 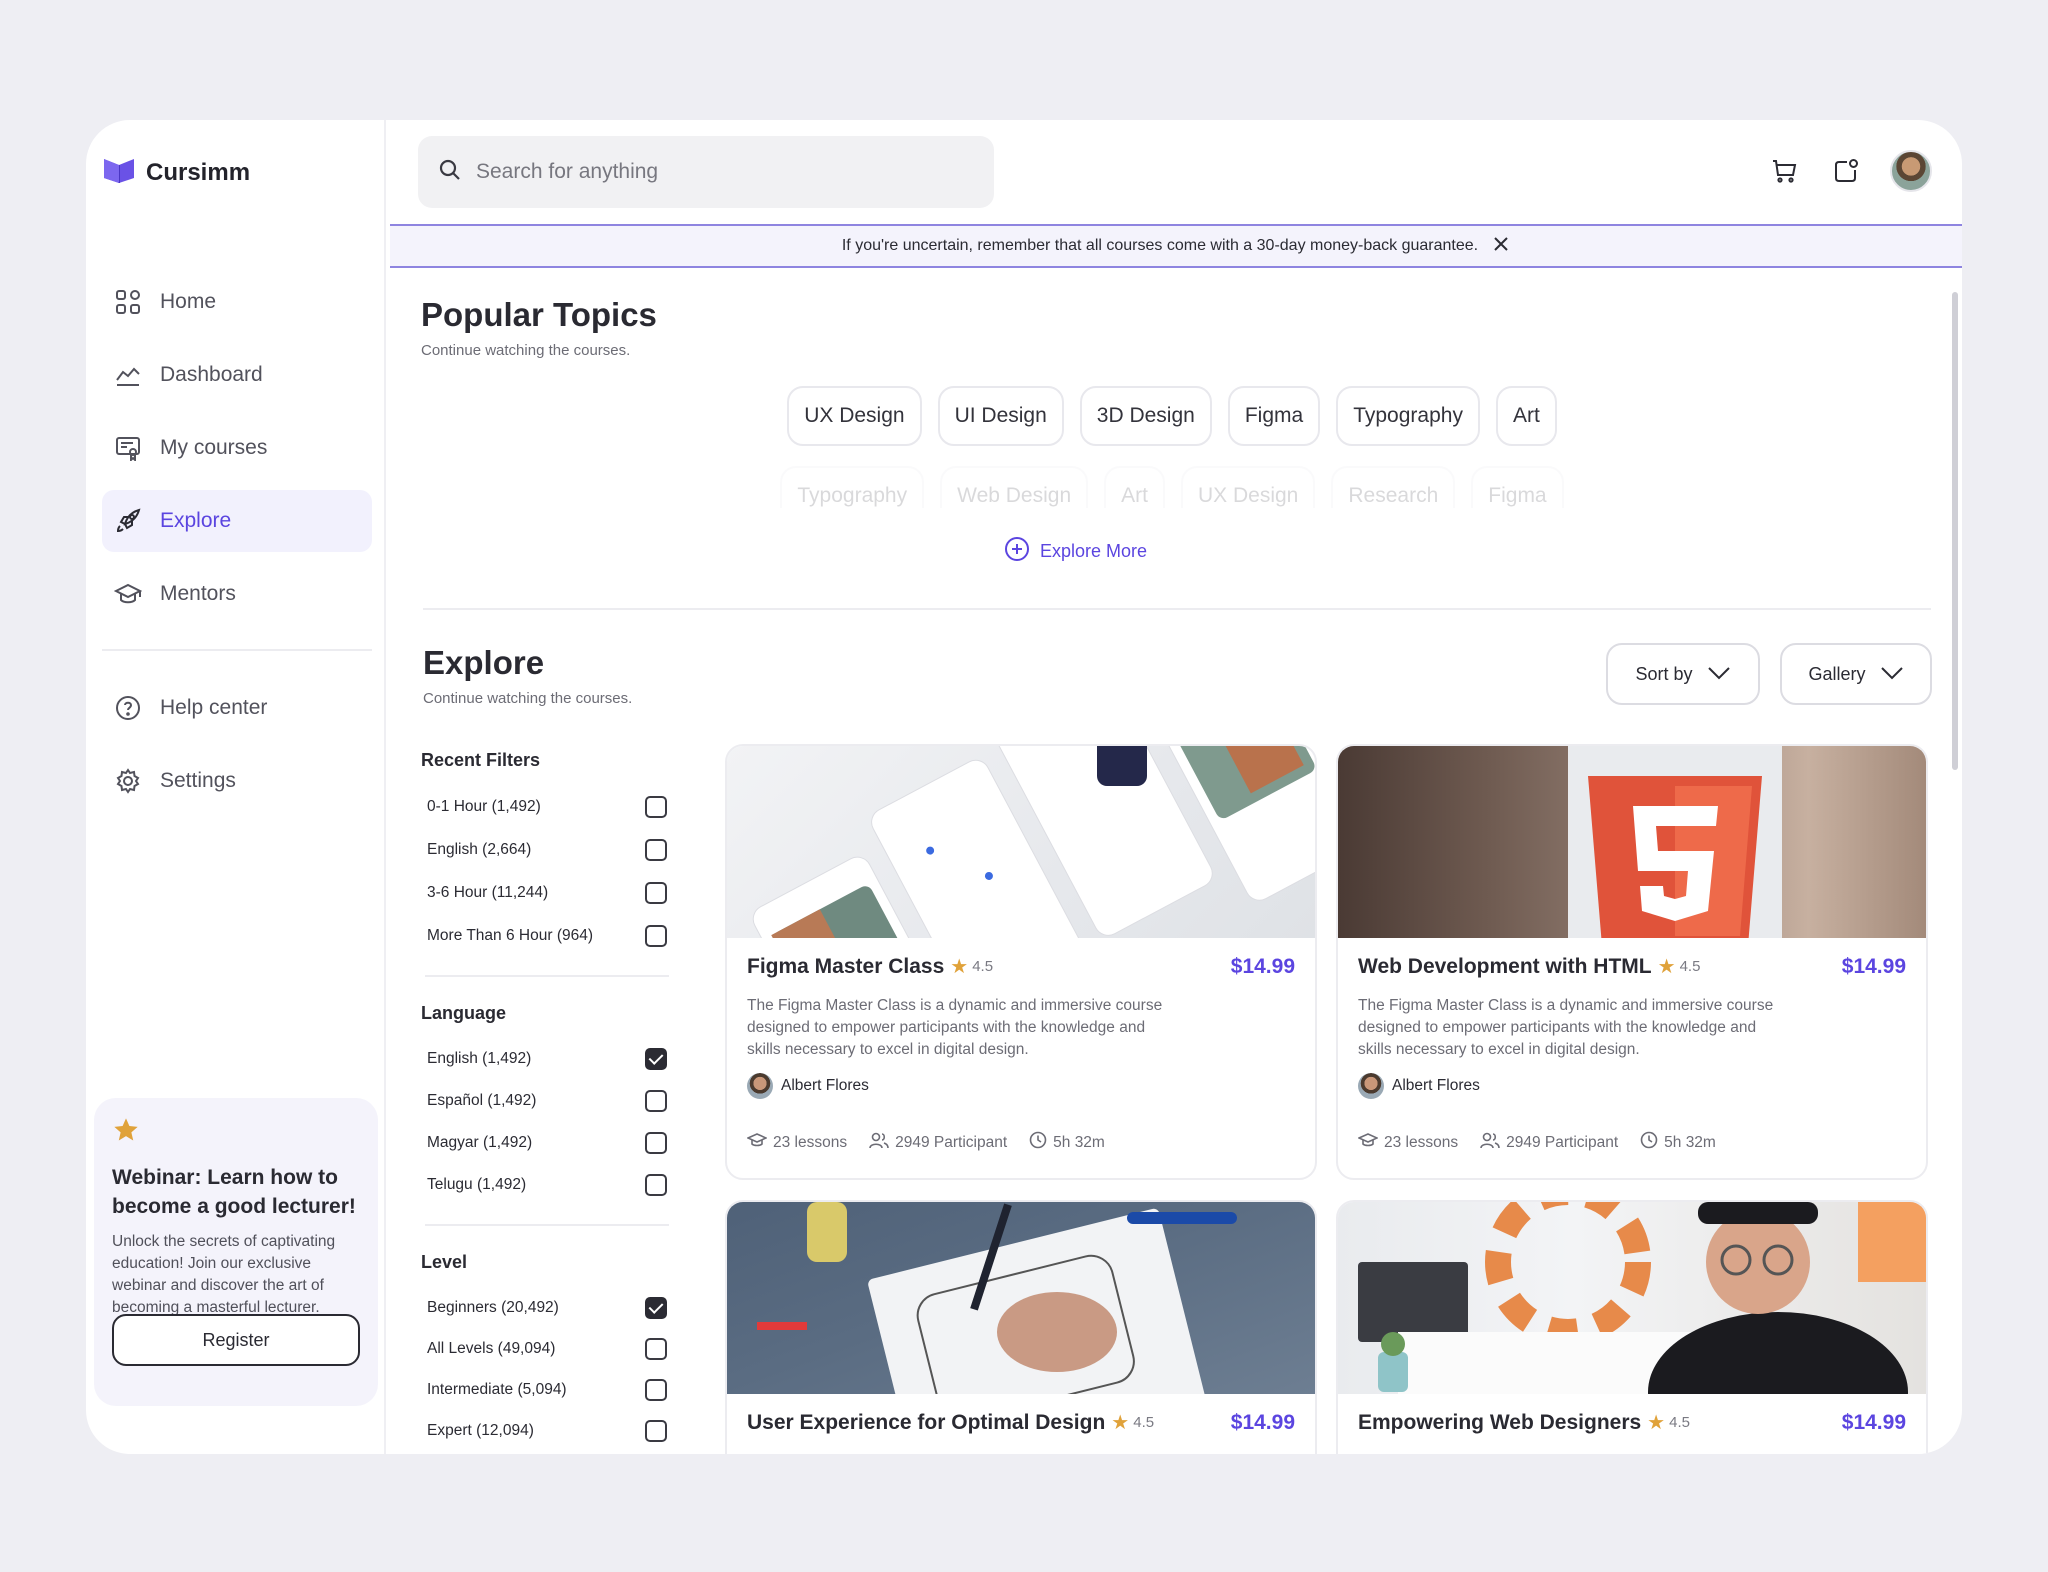 What do you see at coordinates (119, 172) in the screenshot?
I see `book-logo-icon` at bounding box center [119, 172].